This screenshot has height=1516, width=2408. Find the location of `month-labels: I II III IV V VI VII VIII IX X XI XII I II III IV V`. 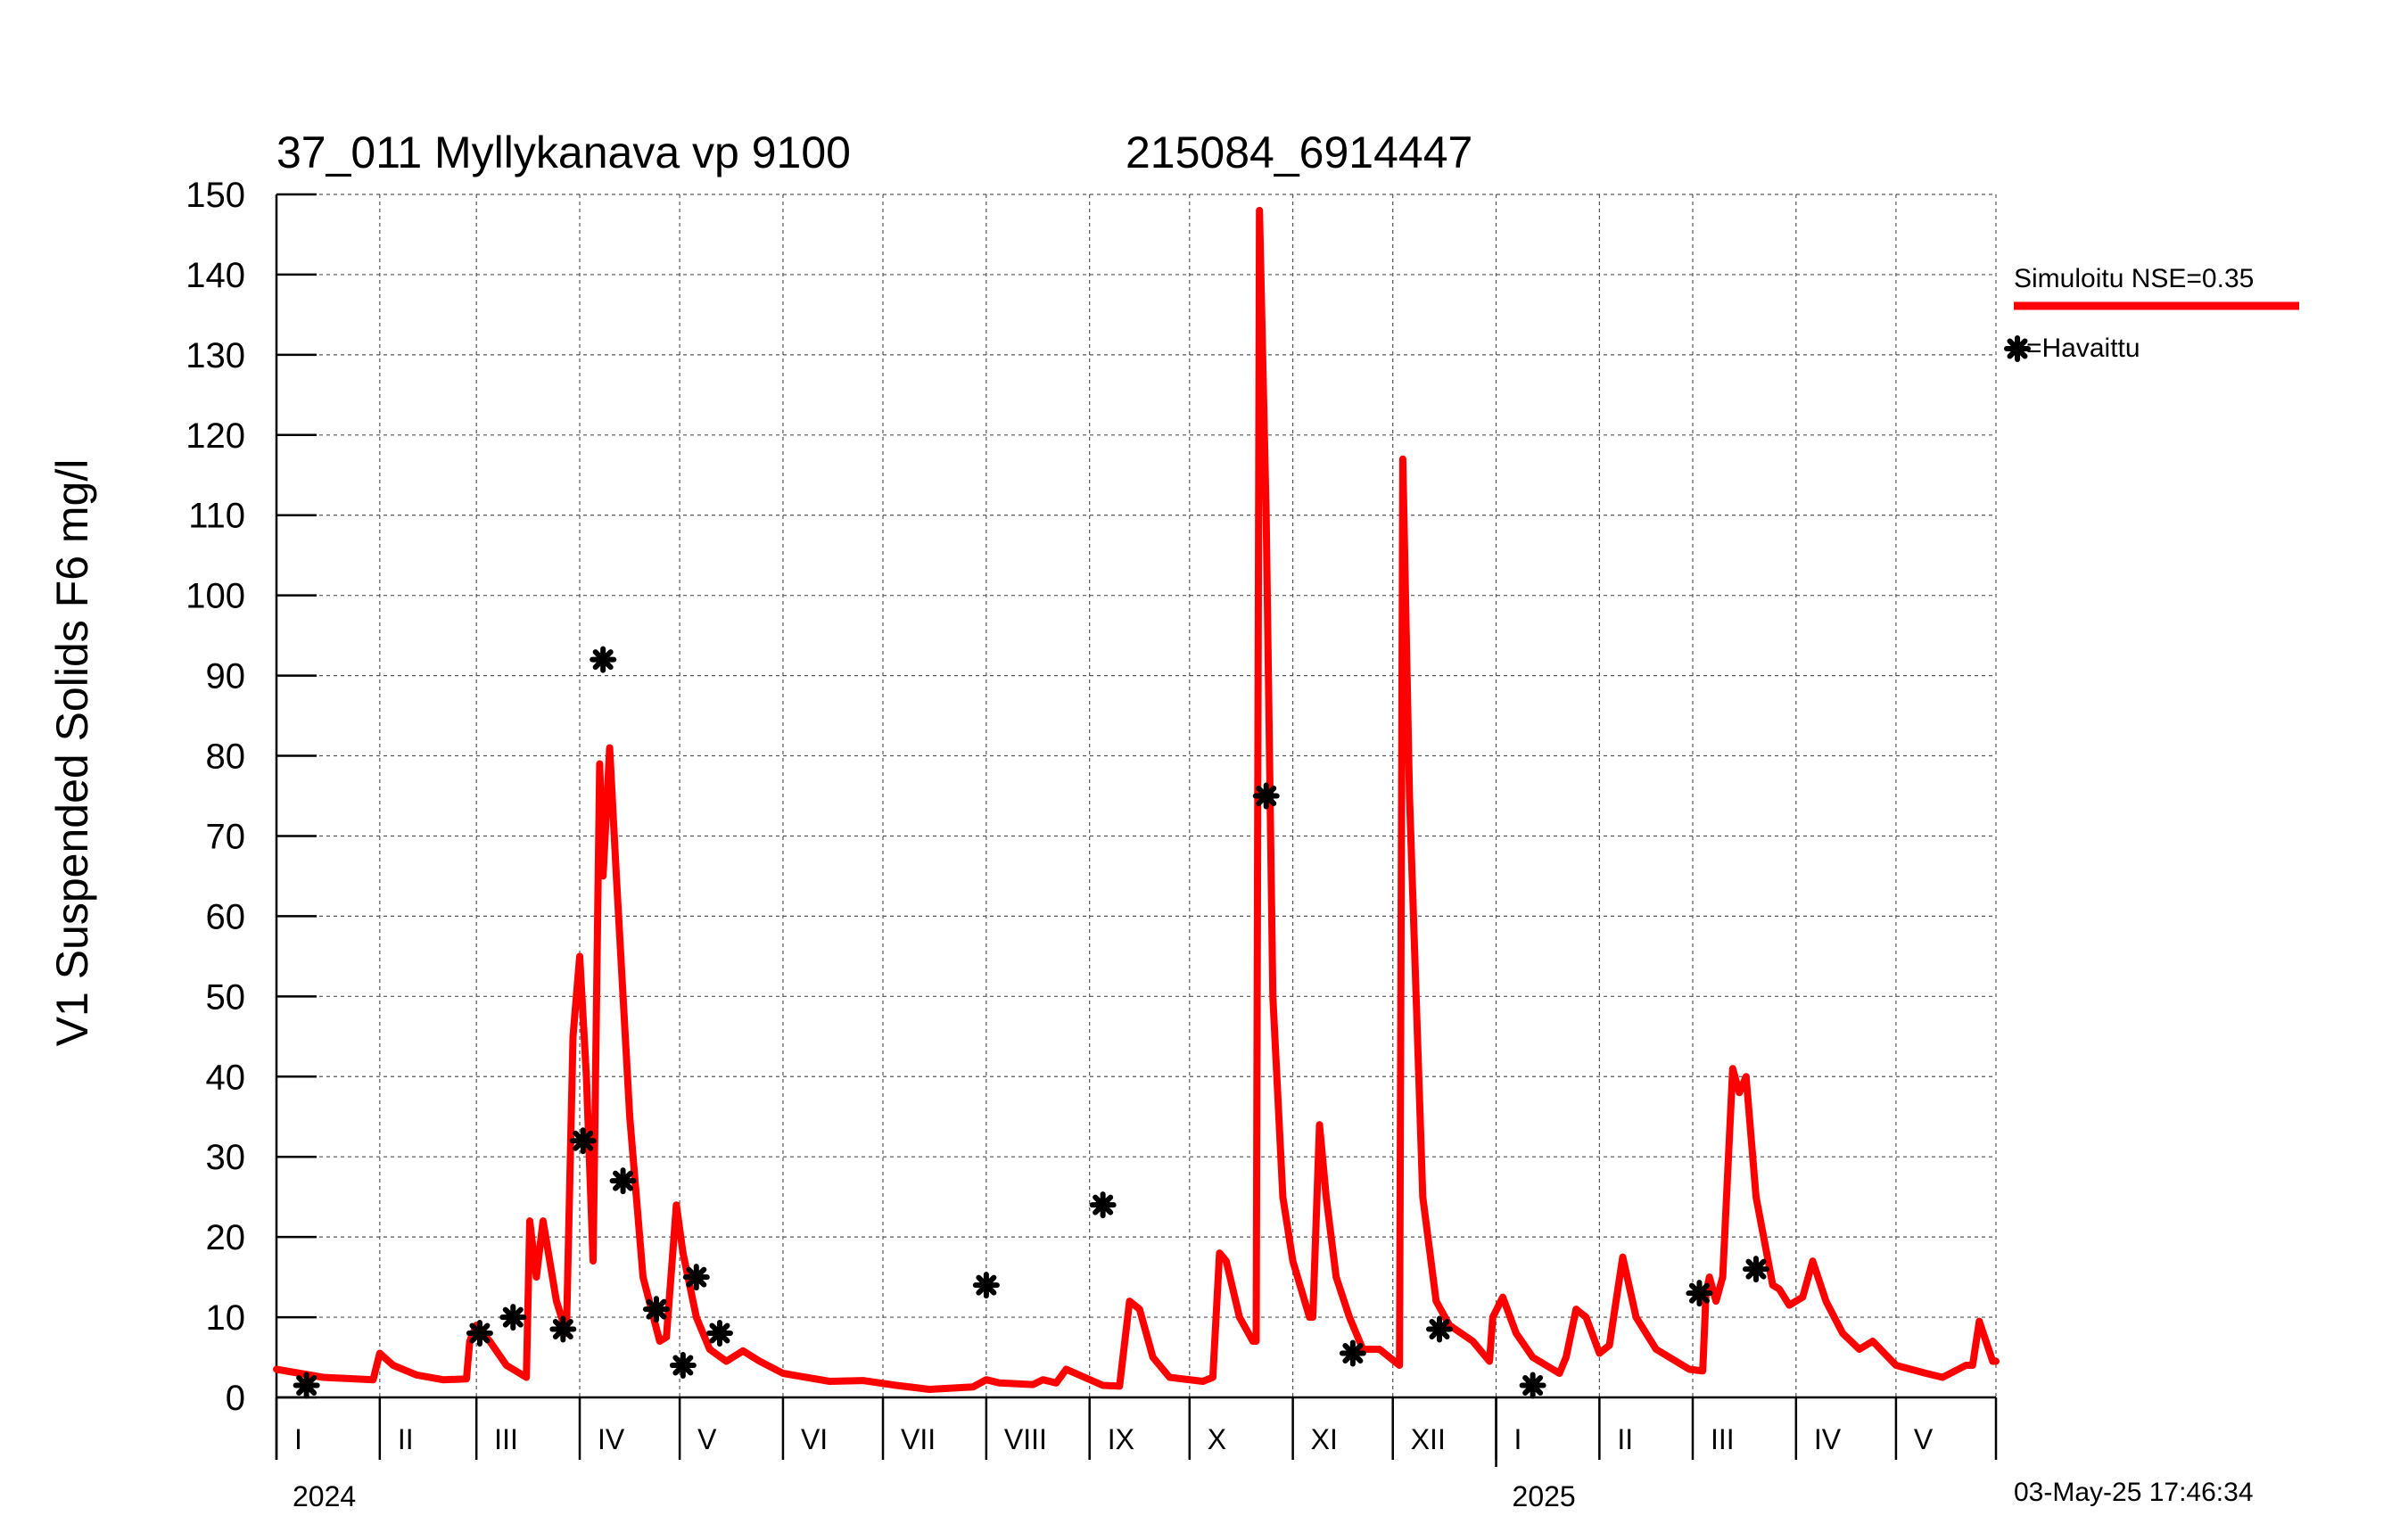

month-labels: I II III IV V VI VII VIII IX X XI XII I II III IV V is located at coordinates (1114, 1439).